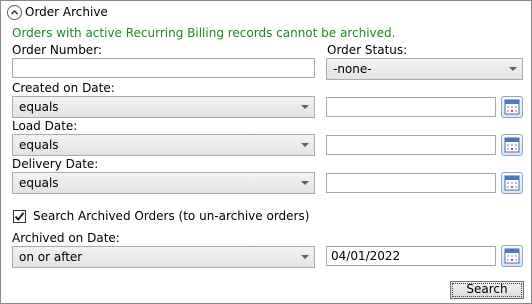  Describe the element at coordinates (63, 88) in the screenshot. I see `created-on-date-label: Created on Date:` at that location.